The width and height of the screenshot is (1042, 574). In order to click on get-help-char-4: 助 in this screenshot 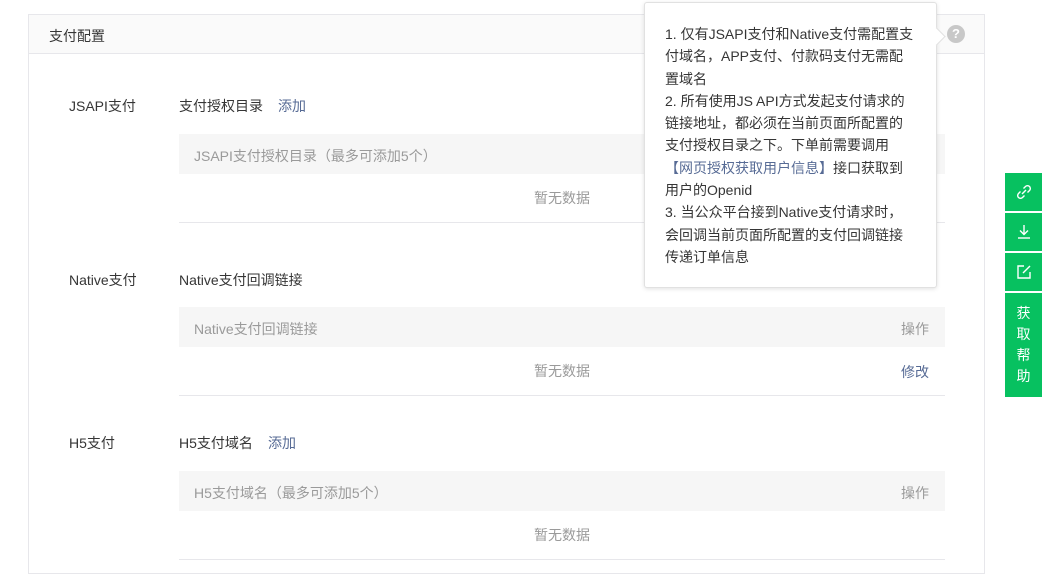, I will do `click(1023, 376)`.